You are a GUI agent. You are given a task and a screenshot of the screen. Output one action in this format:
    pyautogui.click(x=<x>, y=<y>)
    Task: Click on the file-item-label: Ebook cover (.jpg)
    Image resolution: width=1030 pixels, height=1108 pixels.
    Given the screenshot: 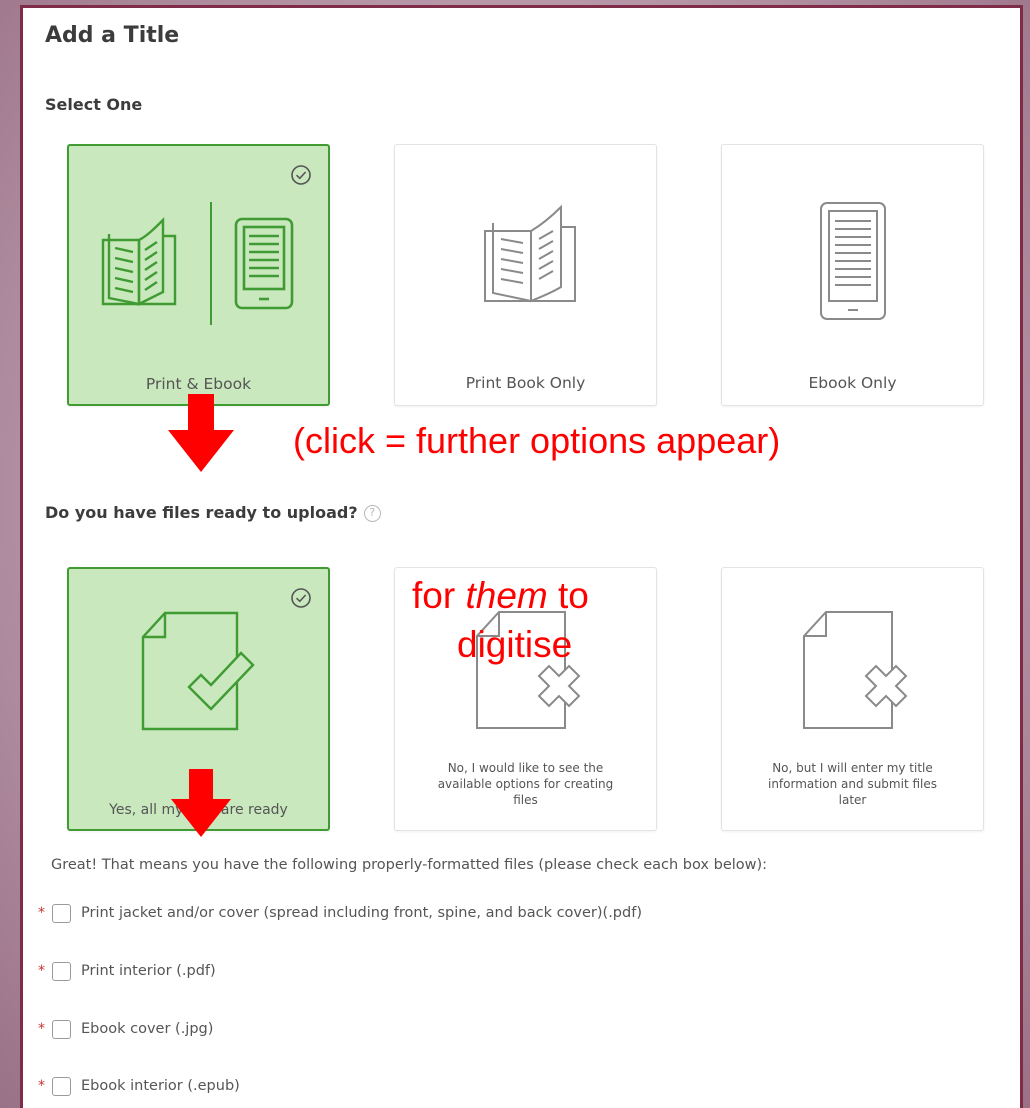 What is the action you would take?
    pyautogui.click(x=147, y=1029)
    